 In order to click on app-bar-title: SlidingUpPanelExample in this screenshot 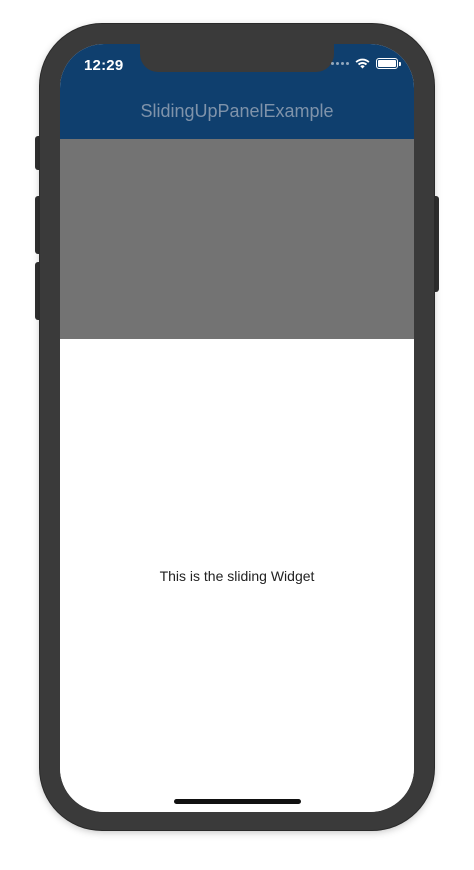, I will do `click(237, 111)`.